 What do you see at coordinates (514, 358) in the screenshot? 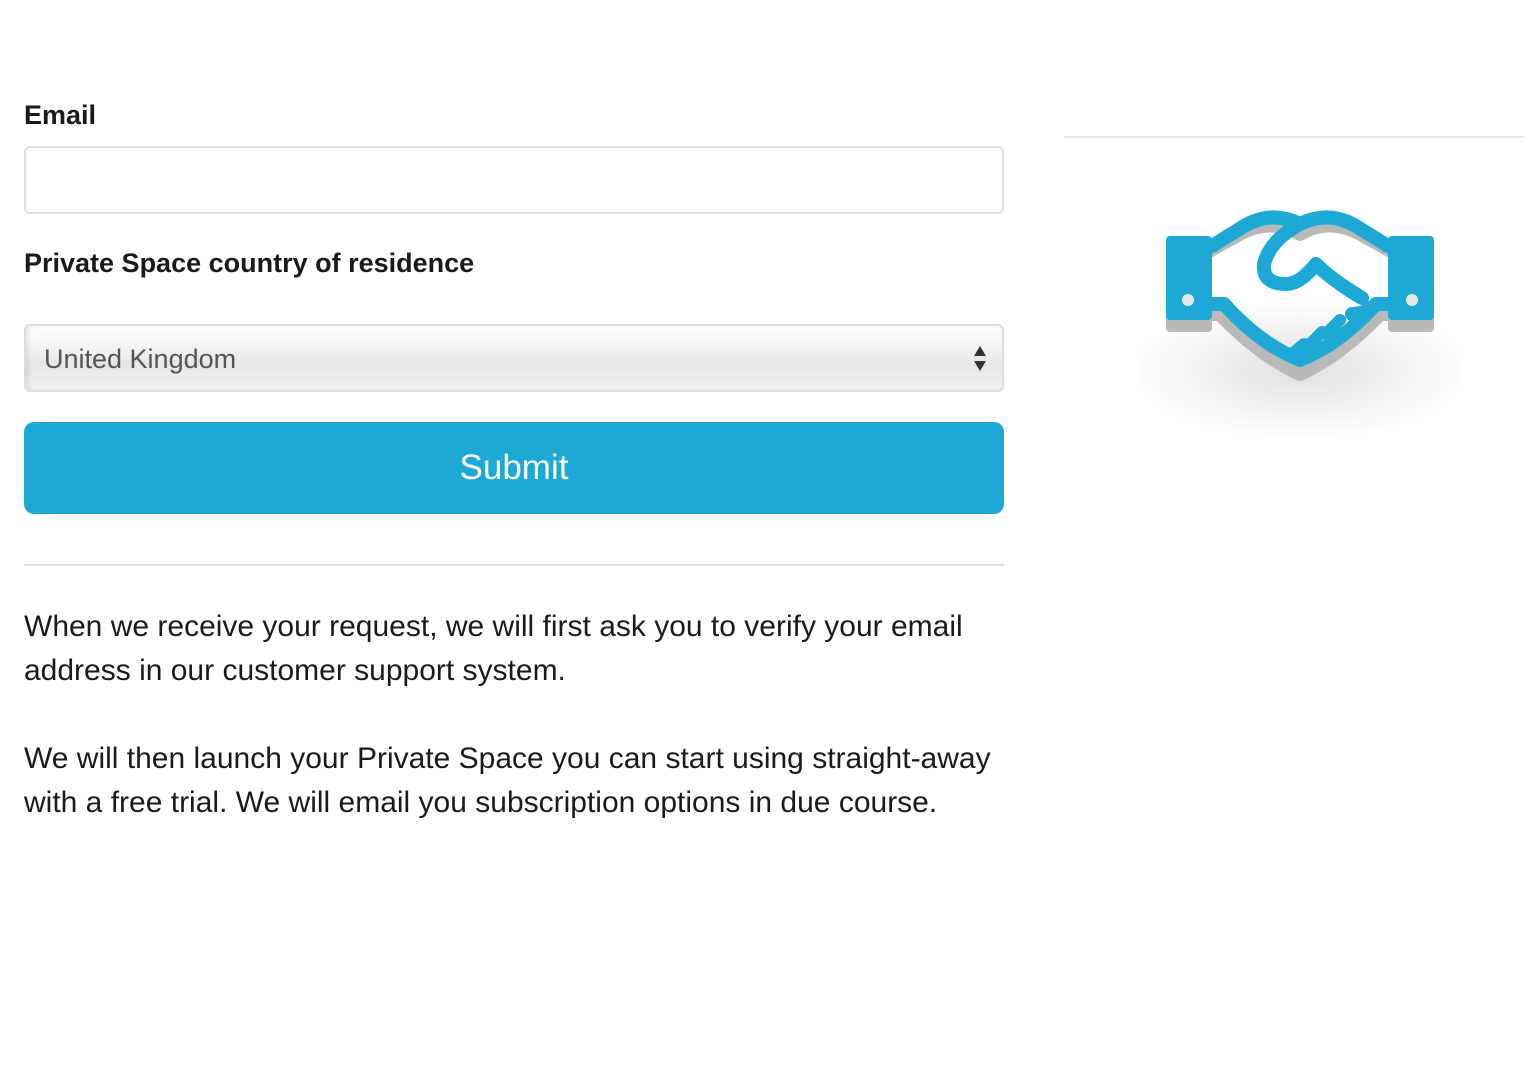
I see `country-select: United Kingdom` at bounding box center [514, 358].